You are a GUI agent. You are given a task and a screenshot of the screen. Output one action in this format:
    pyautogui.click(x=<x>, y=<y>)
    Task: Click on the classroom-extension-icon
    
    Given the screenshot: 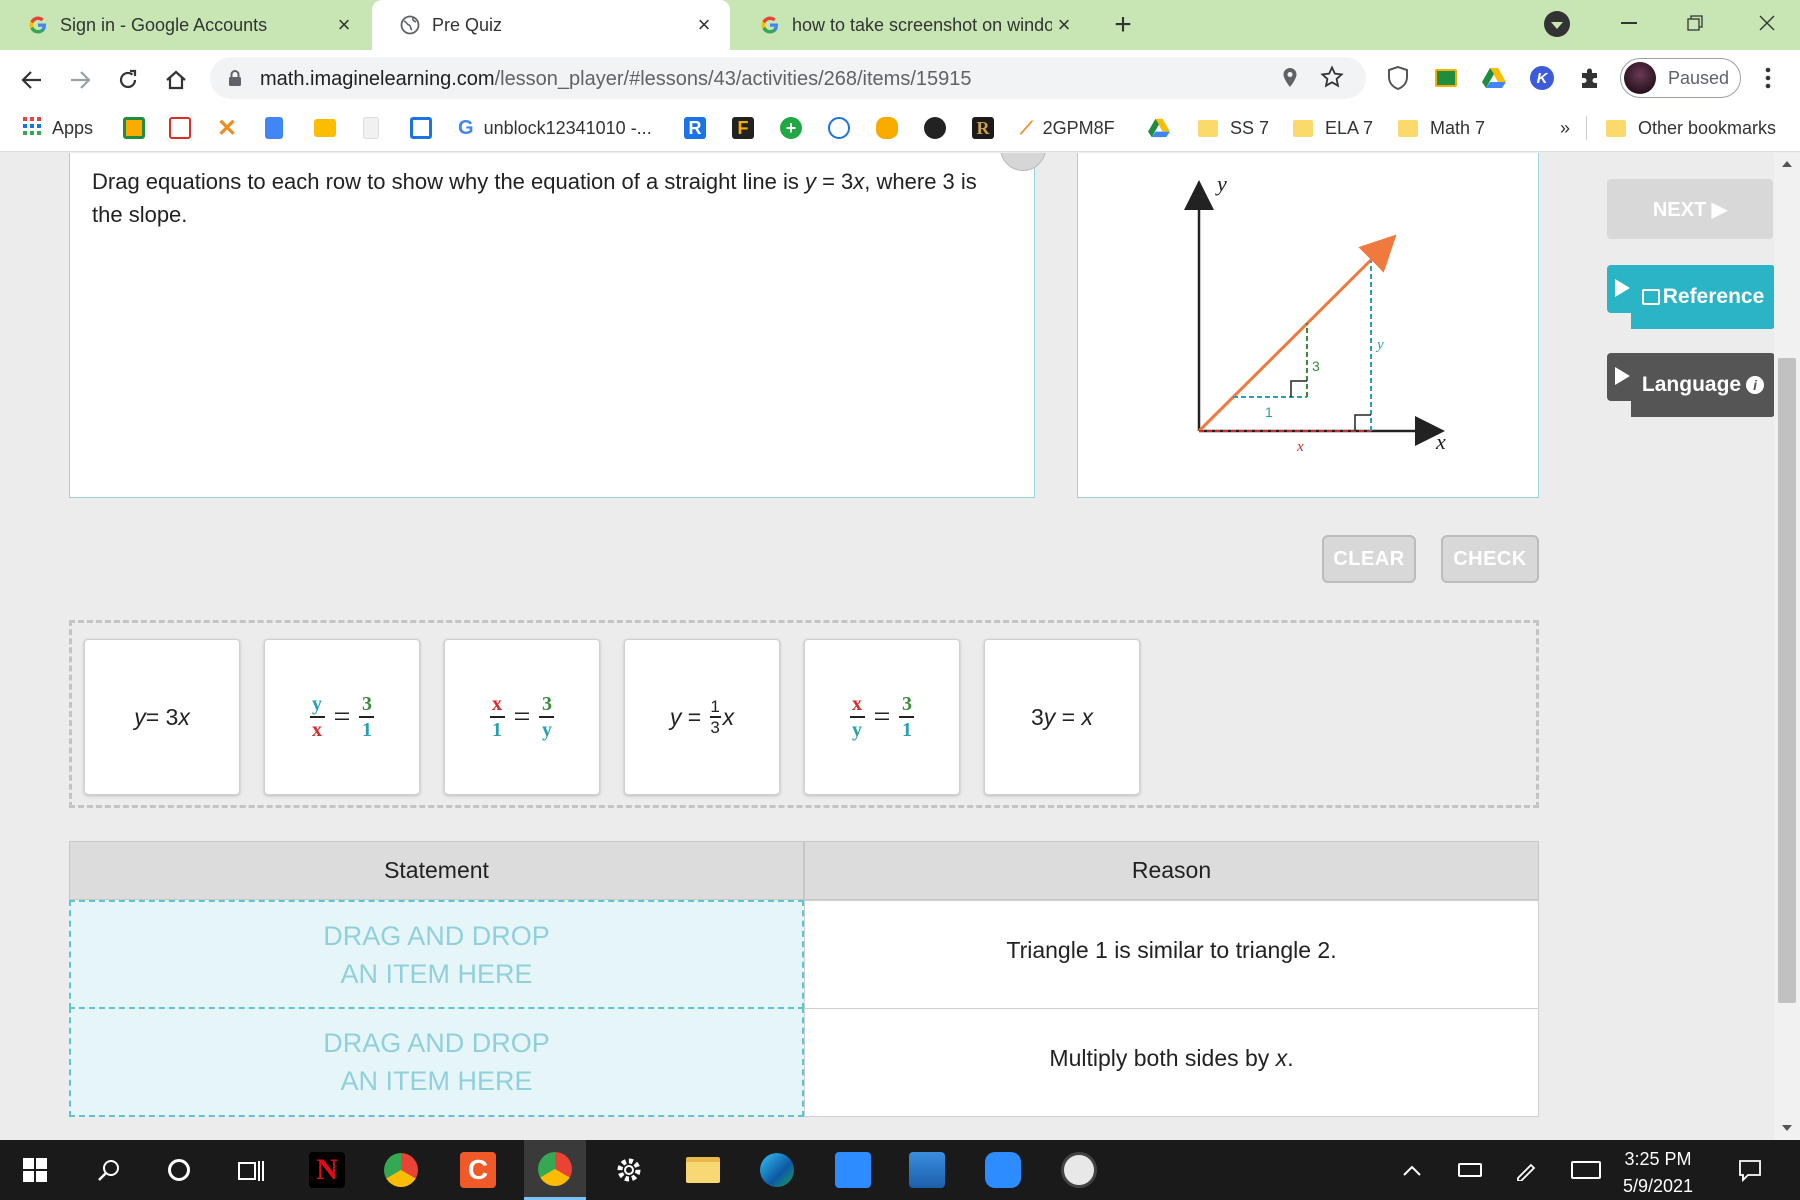 What is the action you would take?
    pyautogui.click(x=1446, y=78)
    